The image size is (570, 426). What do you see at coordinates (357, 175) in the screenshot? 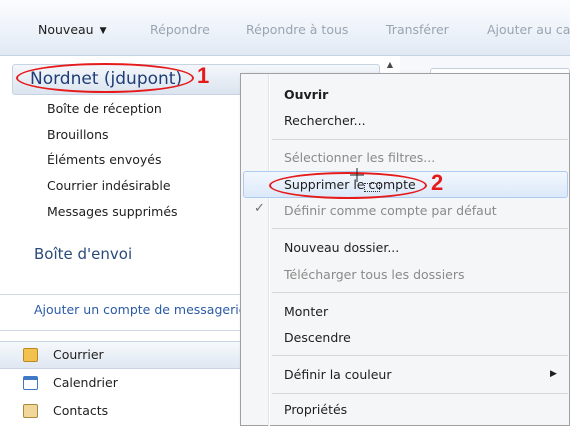
I see `drag-cursor-icon` at bounding box center [357, 175].